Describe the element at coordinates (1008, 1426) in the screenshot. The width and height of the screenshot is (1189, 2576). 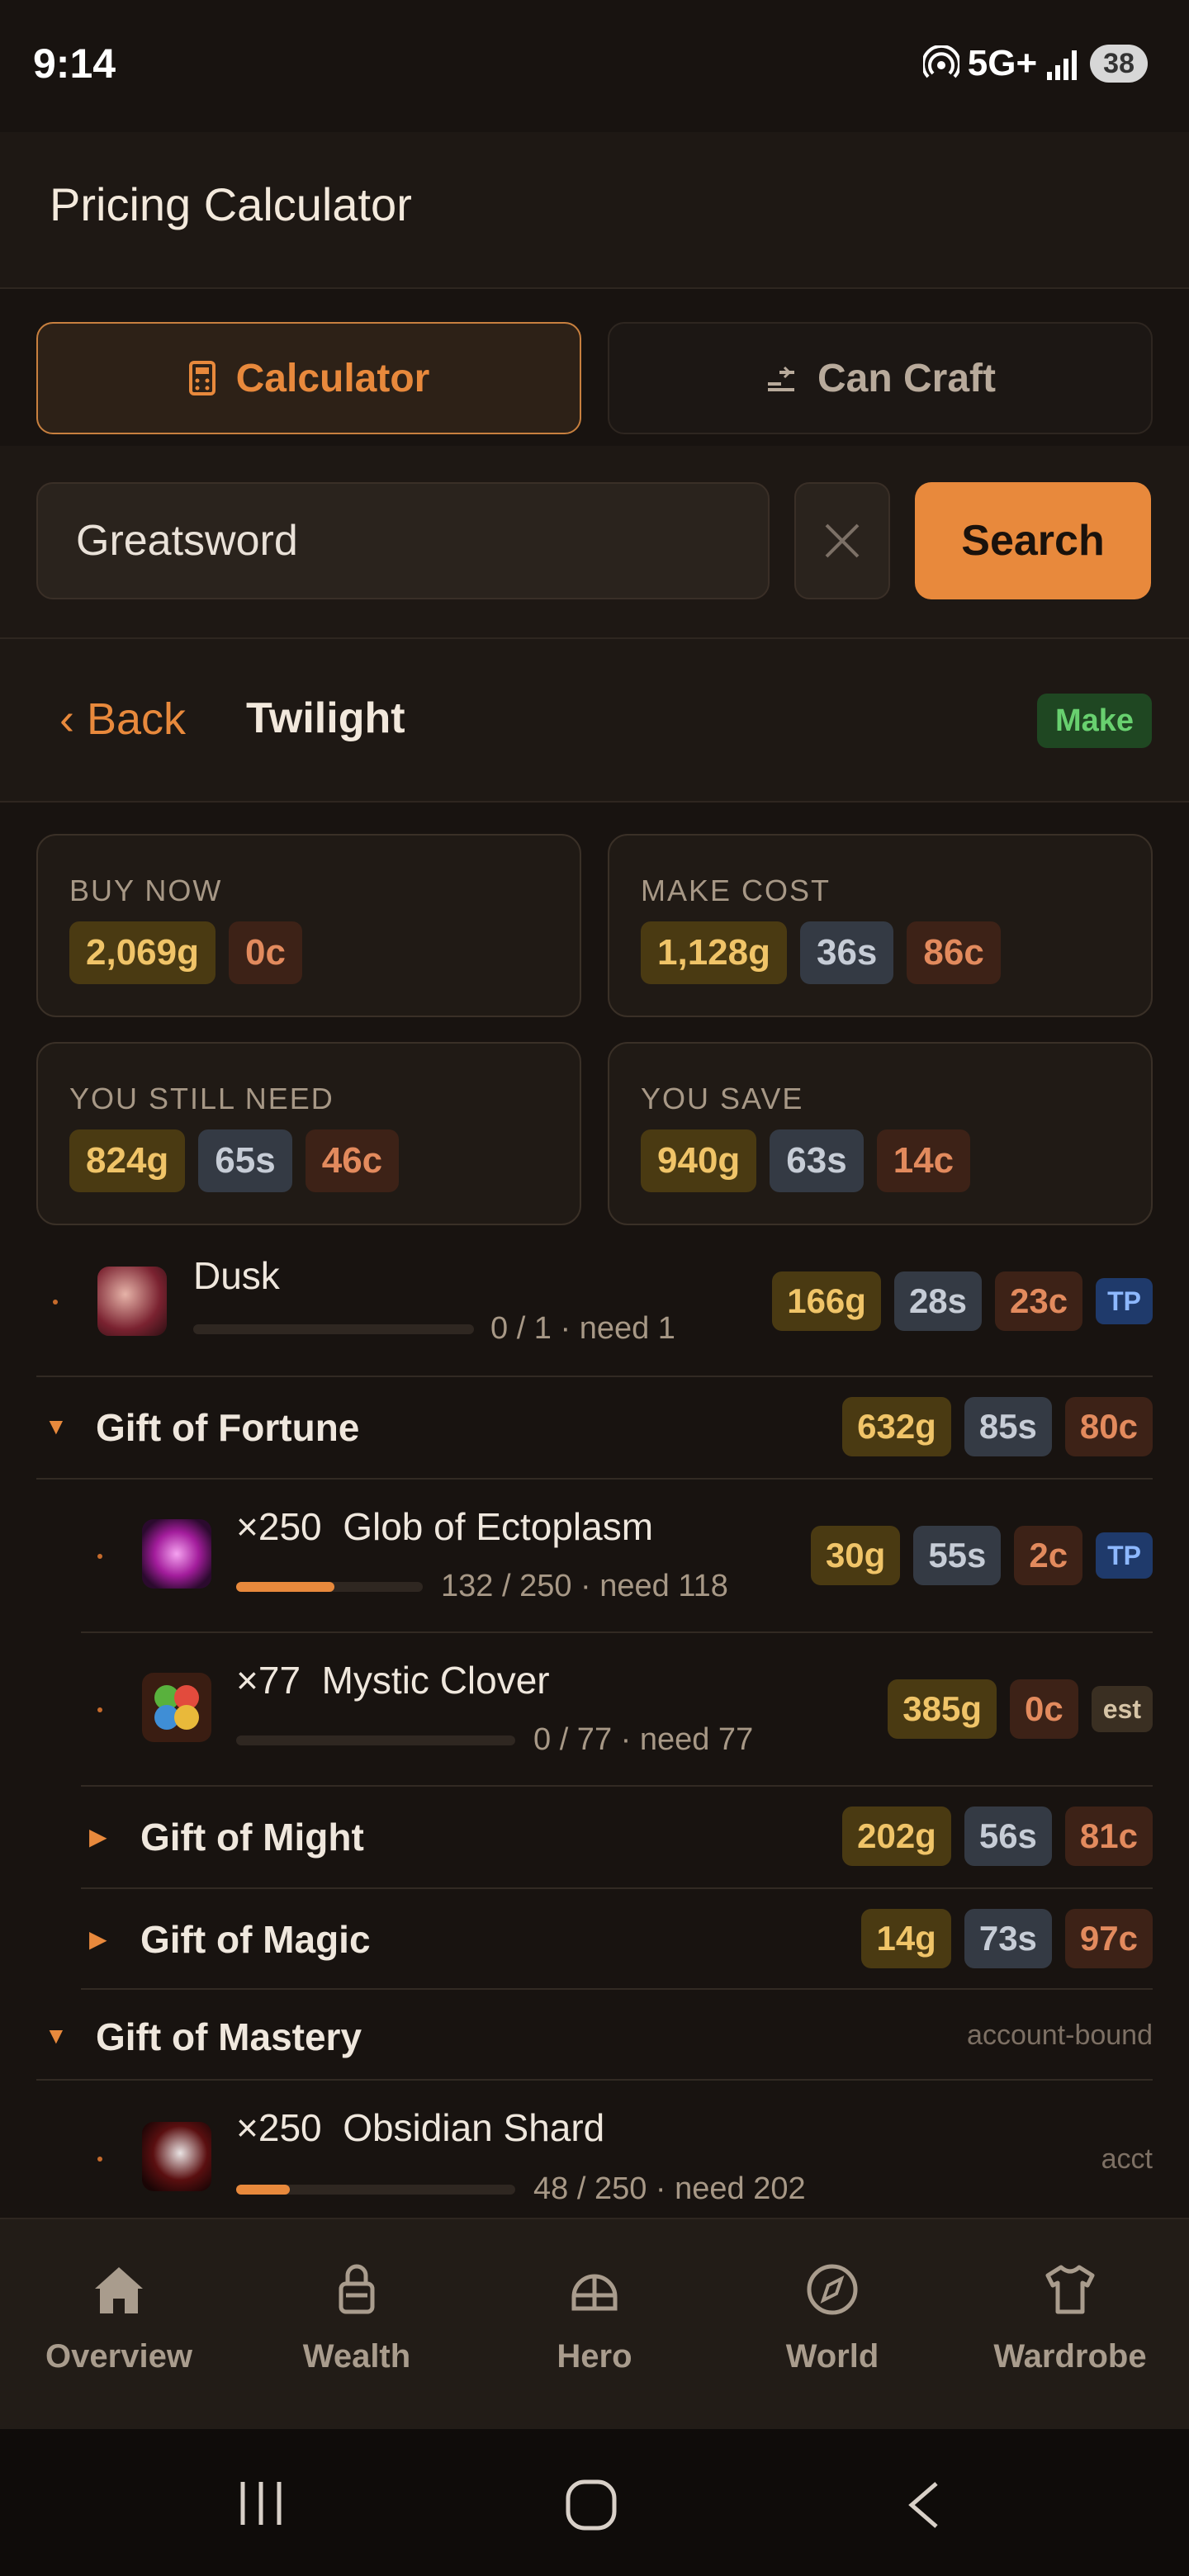
I see `silver-chip: 85s` at that location.